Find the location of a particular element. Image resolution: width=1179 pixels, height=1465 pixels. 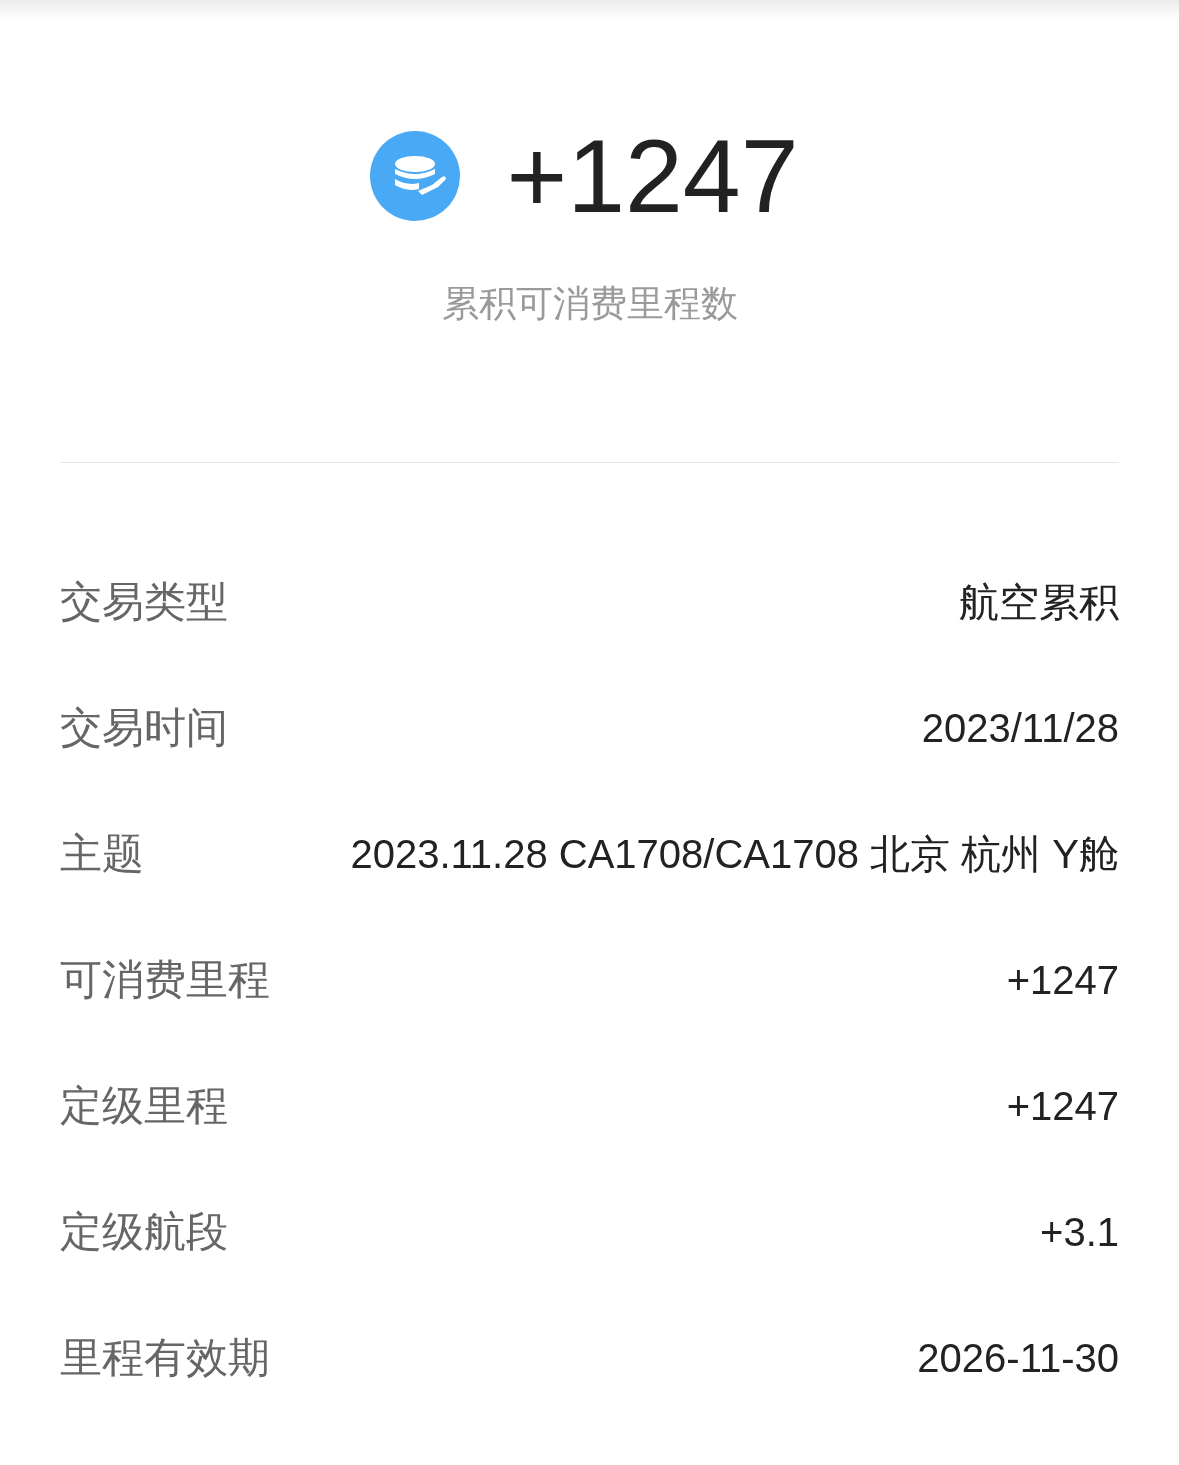

detail-label: 定级航段 is located at coordinates (144, 1232).